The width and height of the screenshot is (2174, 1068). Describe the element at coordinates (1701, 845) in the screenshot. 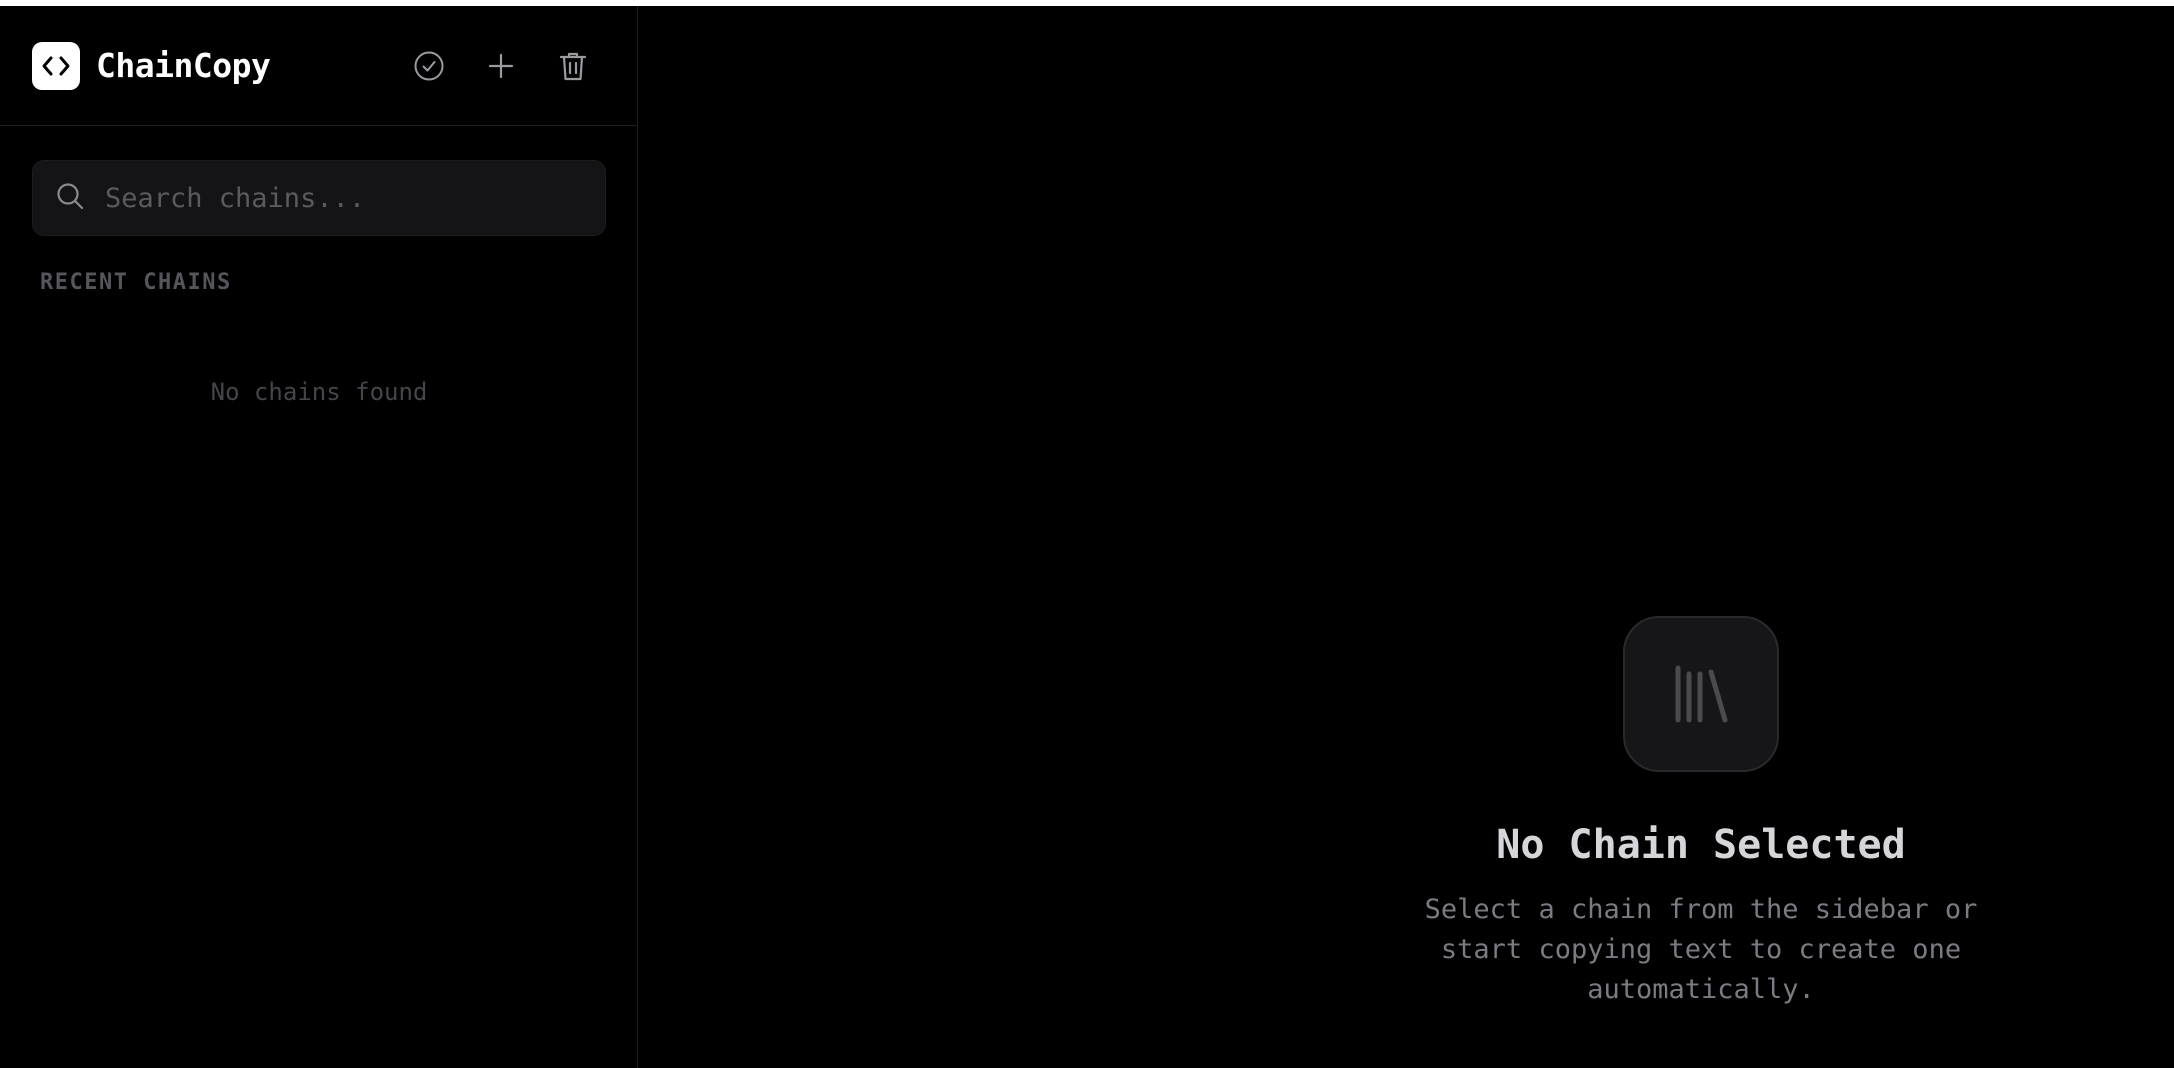

I see `empty-state-title: No Chain Selected` at that location.